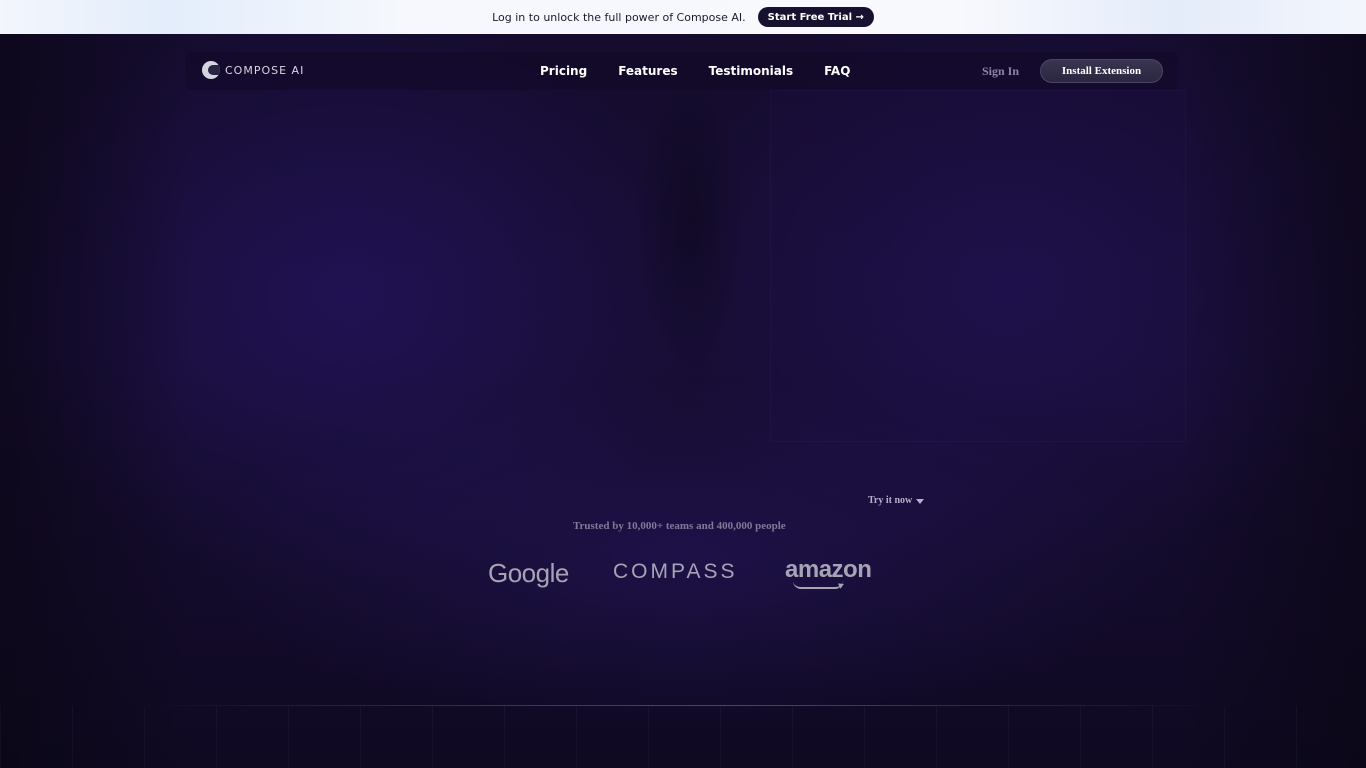 Image resolution: width=1366 pixels, height=768 pixels. I want to click on try-it-now-link: Try it now, so click(896, 500).